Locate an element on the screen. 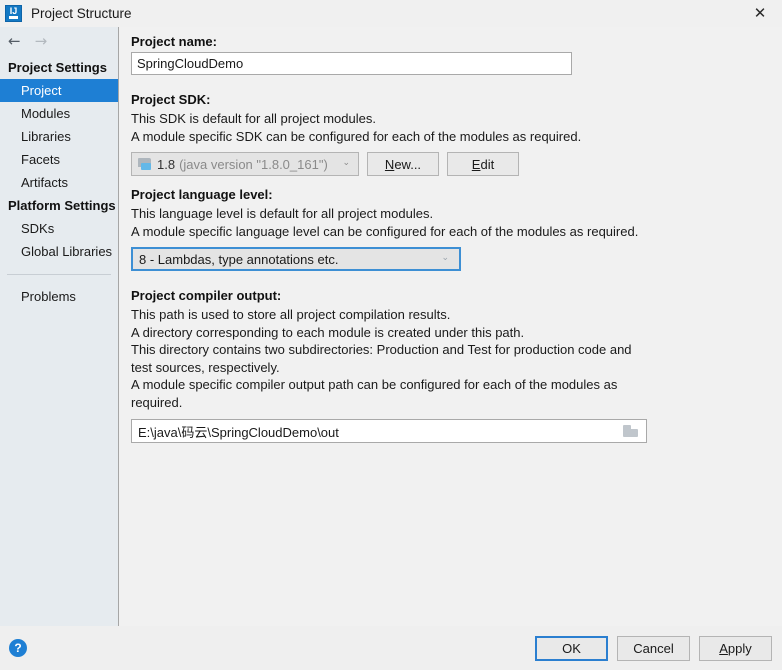  project-sdk-detail: (java version "1.8.0_161") is located at coordinates (253, 164).